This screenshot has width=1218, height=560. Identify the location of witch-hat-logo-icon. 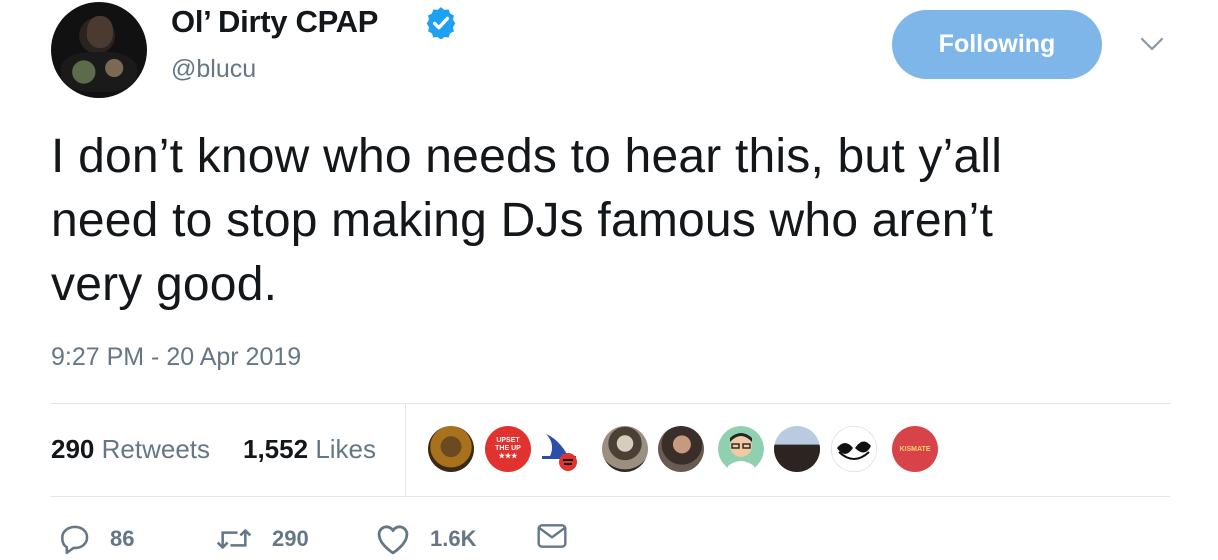
(561, 449).